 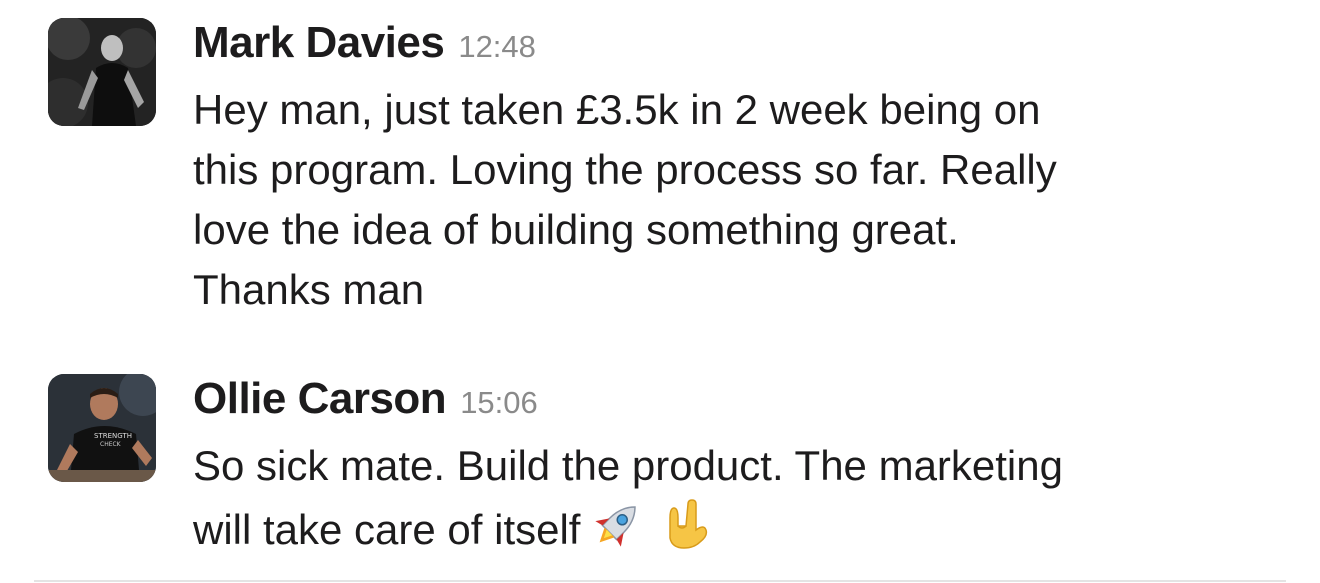 What do you see at coordinates (713, 528) in the screenshot?
I see `message-line-with-emoji: will take care of itself` at bounding box center [713, 528].